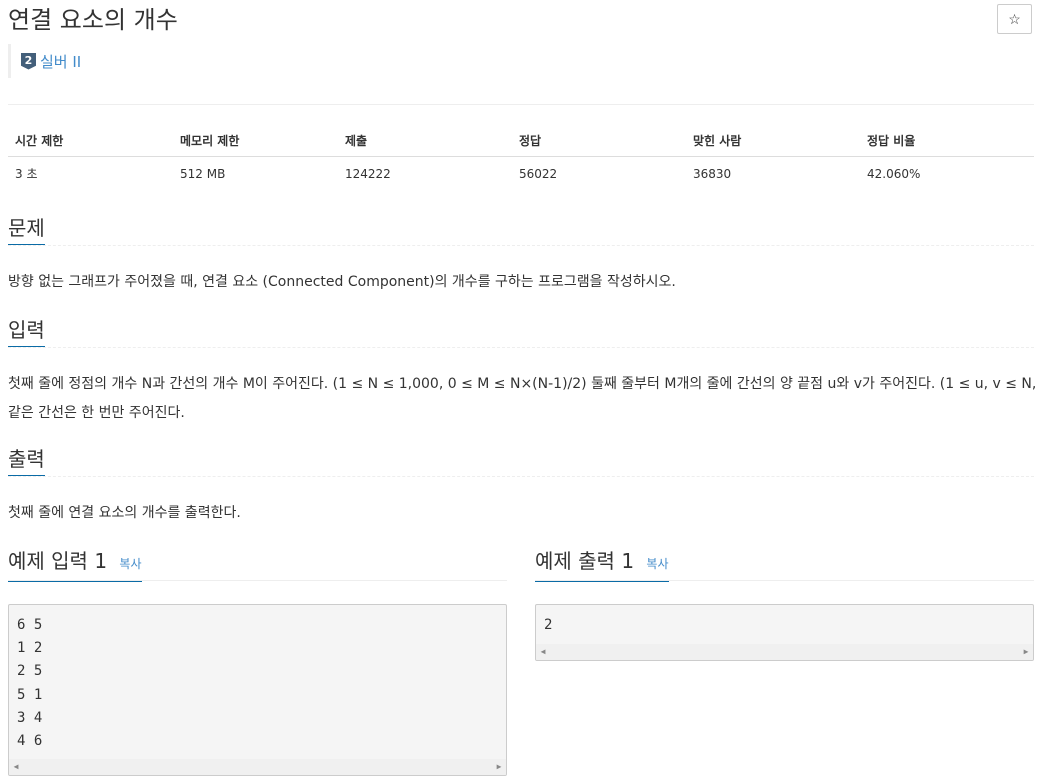 This screenshot has height=783, width=1039. I want to click on section-header: 입력, so click(521, 331).